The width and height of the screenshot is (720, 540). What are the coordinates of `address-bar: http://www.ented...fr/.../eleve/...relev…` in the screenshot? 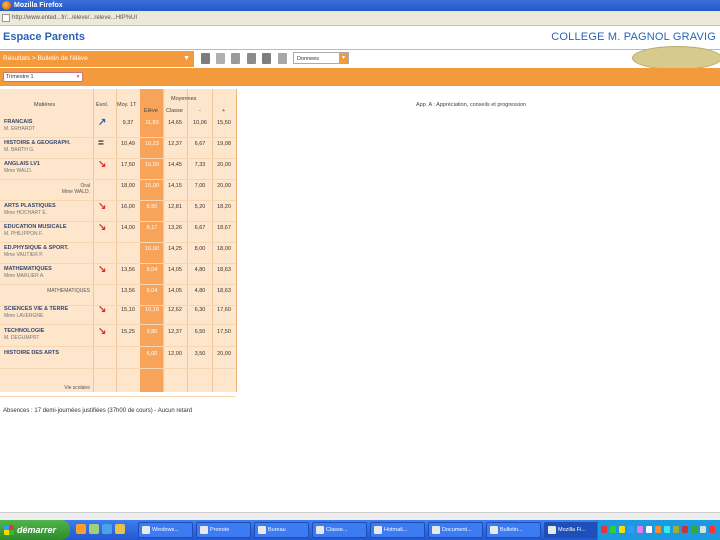 It's located at (360, 18).